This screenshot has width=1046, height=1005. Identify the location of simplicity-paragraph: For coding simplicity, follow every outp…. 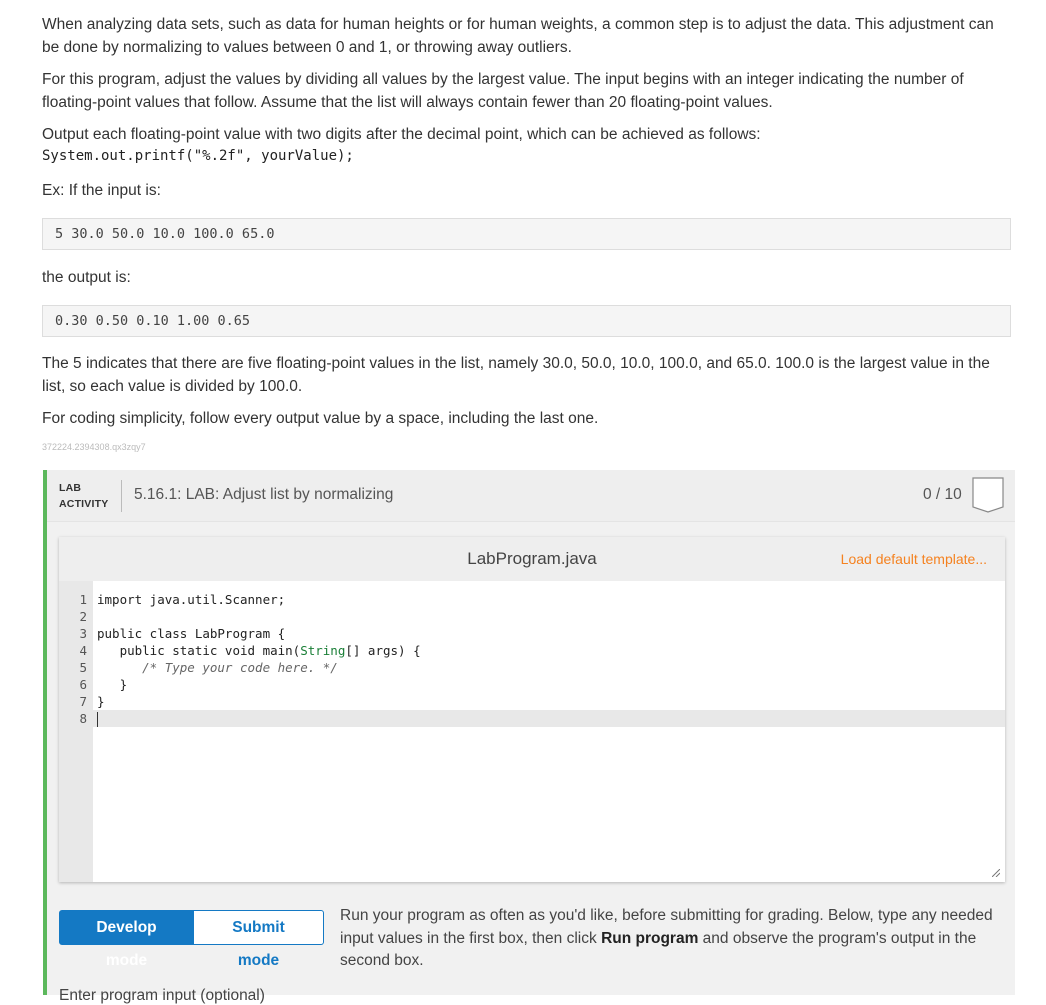
(320, 418).